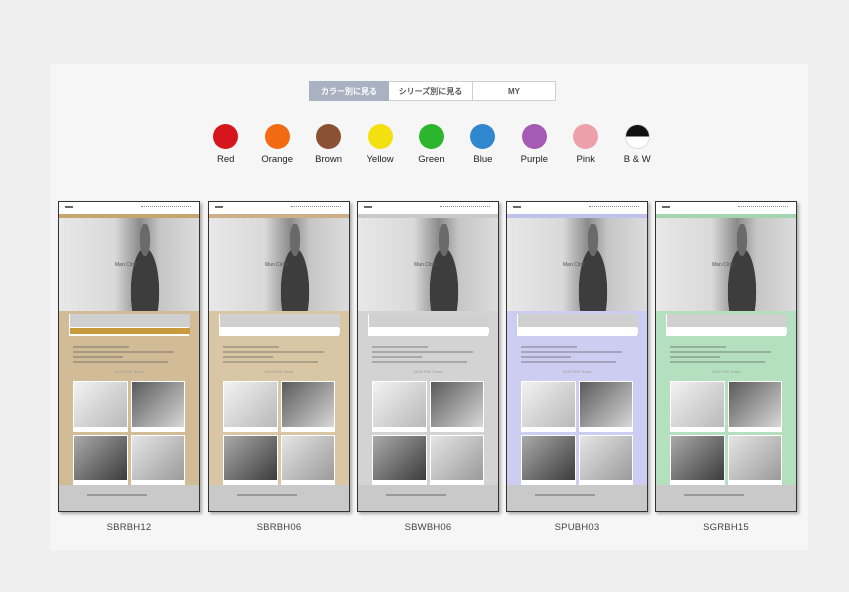  I want to click on orange-swatch-icon, so click(277, 136).